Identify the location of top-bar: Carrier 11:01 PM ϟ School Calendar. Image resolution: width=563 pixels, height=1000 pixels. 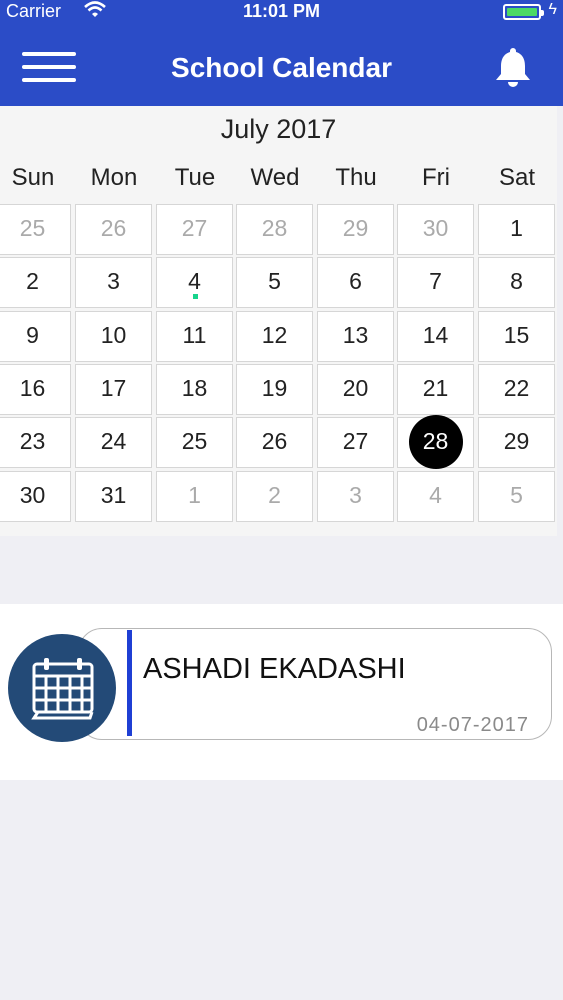
(281, 53).